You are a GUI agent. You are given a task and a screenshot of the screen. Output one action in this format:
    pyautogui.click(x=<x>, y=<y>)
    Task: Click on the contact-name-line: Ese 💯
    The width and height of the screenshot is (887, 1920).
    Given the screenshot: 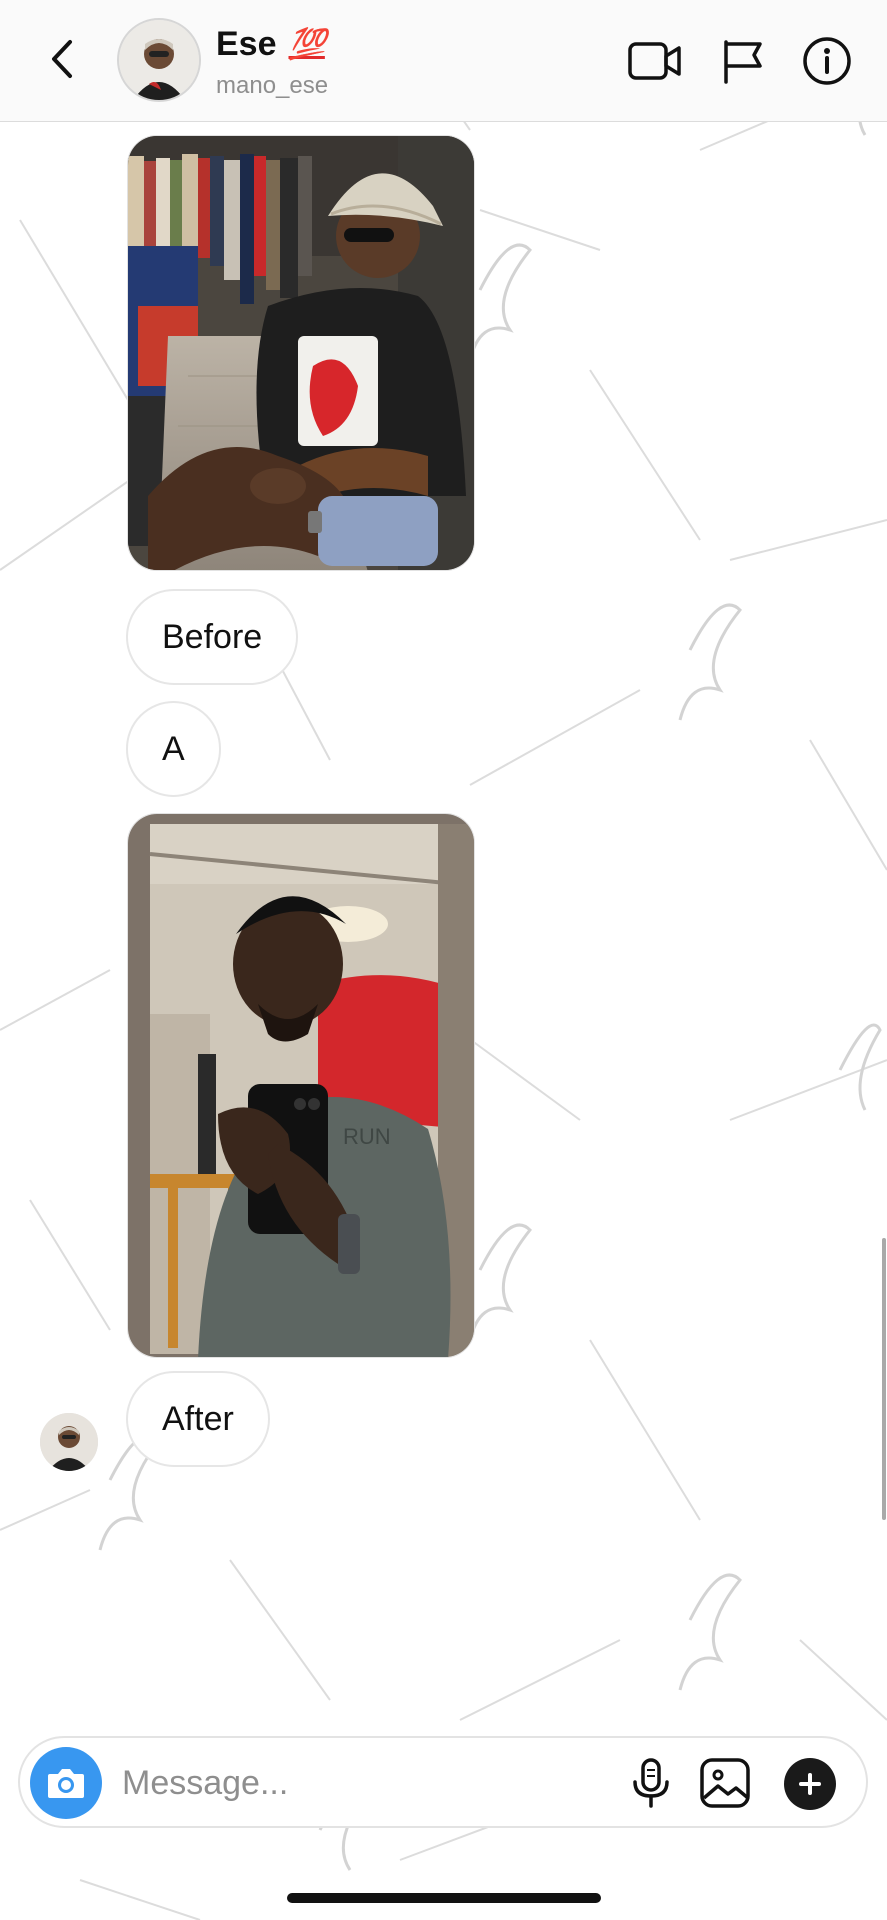 What is the action you would take?
    pyautogui.click(x=271, y=44)
    